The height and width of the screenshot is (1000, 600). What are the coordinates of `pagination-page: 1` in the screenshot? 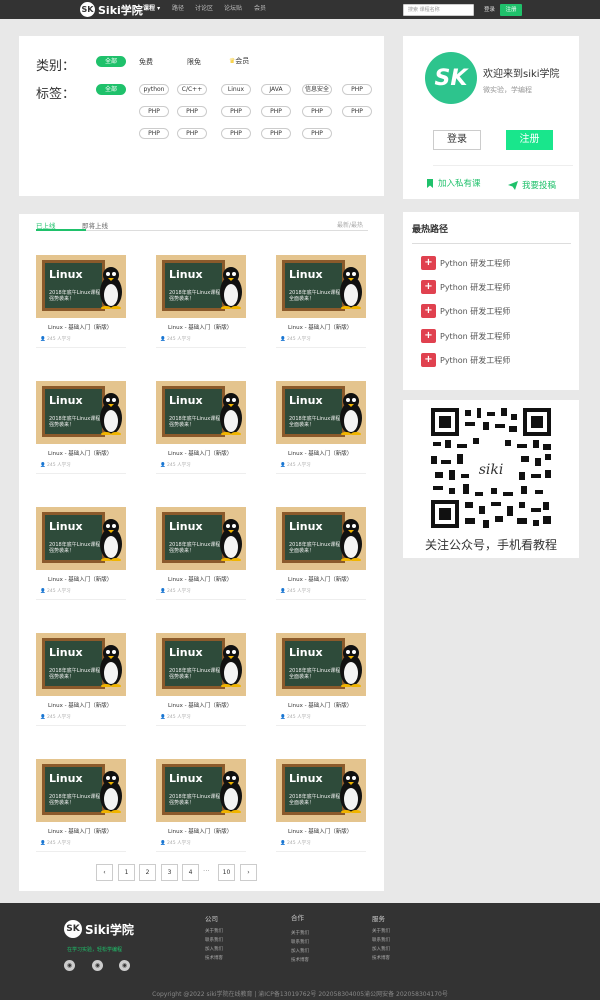 It's located at (126, 872).